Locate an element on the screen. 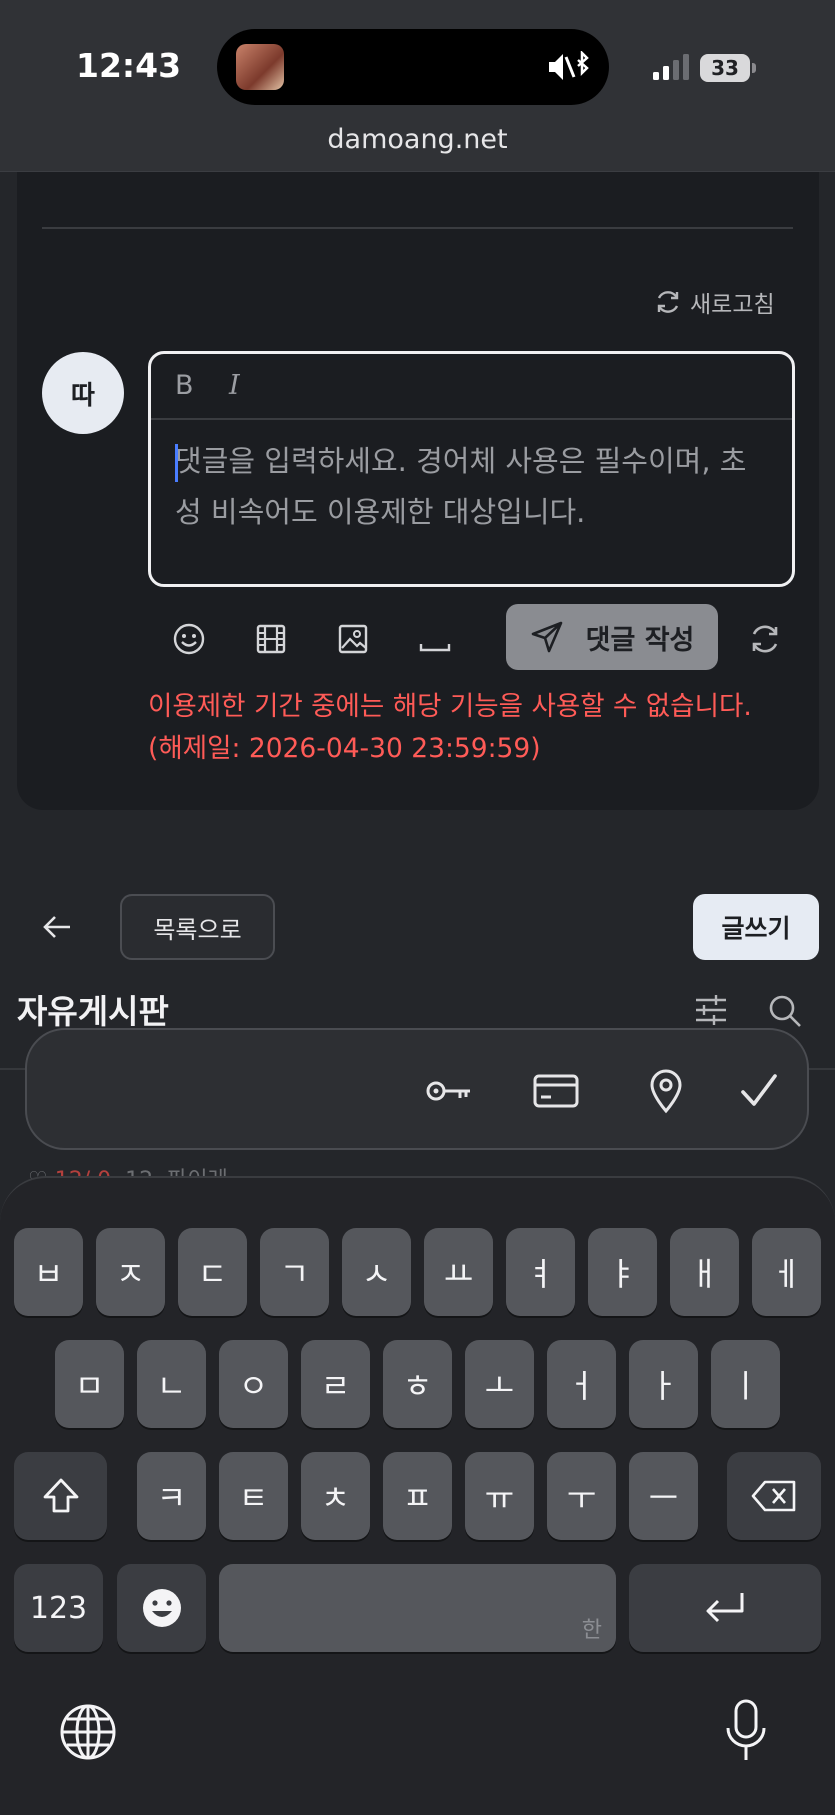  location-pin-icon is located at coordinates (666, 1091).